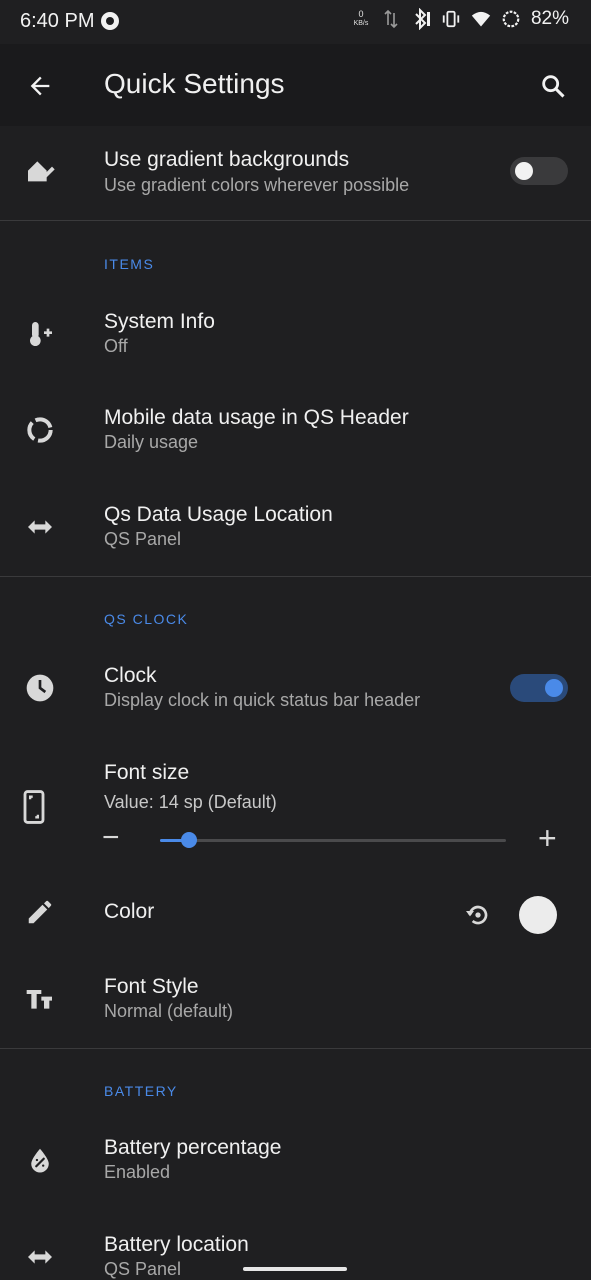  Describe the element at coordinates (40, 912) in the screenshot. I see `pencil-icon` at that location.